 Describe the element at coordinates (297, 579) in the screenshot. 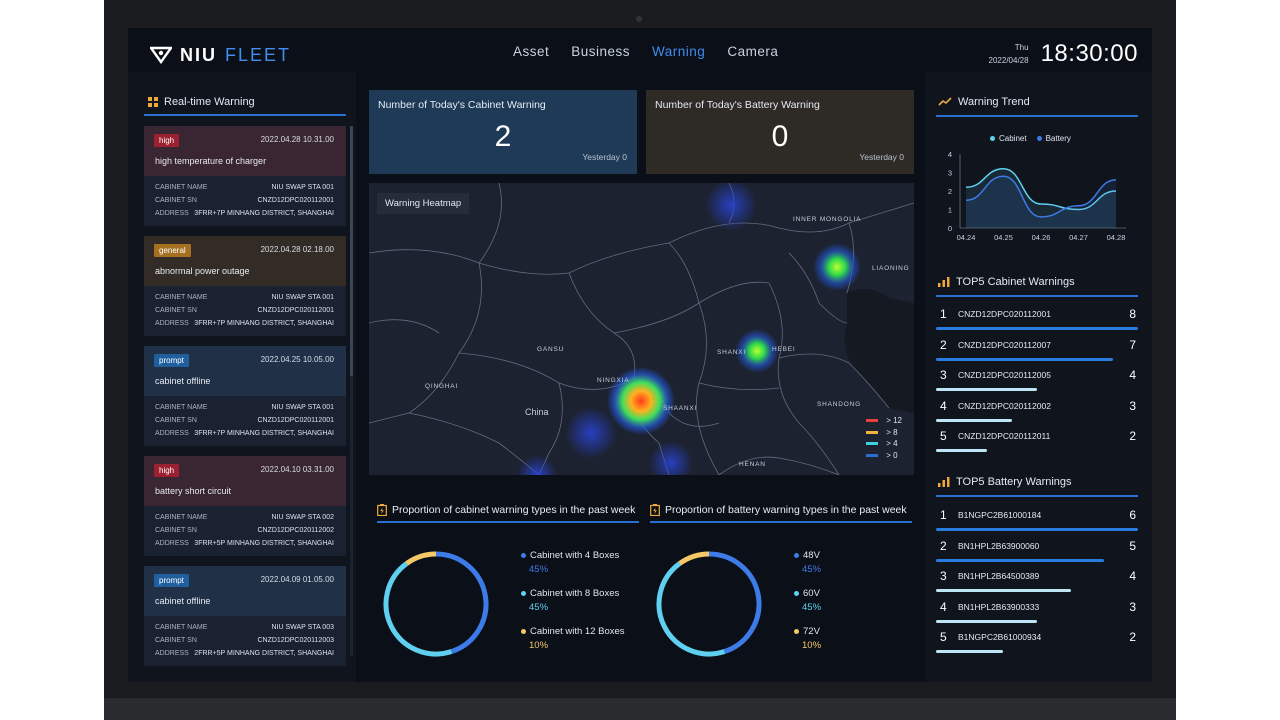

I see `warning-date: 2022.04.09 01.05.00` at that location.